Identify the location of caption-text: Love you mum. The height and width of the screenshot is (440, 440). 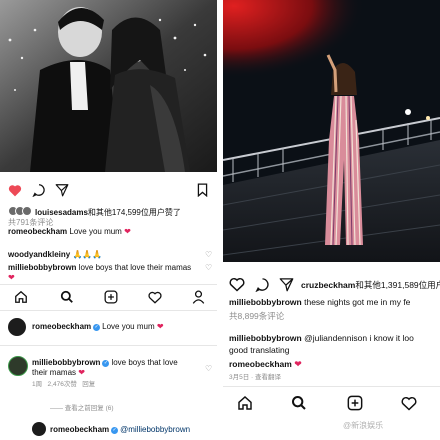
(95, 231).